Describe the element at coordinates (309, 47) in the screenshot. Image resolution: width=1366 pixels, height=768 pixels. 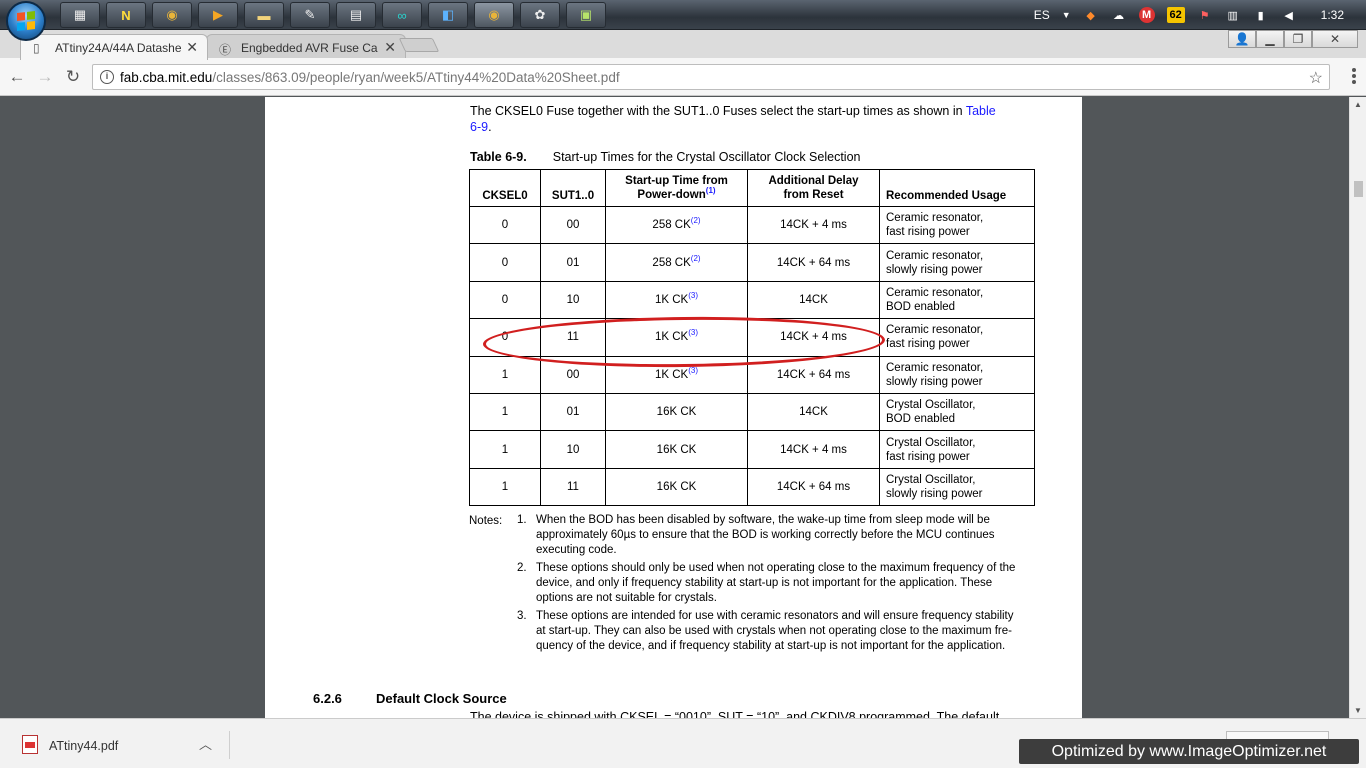
I see `tab-title: Engbedded AVR Fuse Ca` at that location.